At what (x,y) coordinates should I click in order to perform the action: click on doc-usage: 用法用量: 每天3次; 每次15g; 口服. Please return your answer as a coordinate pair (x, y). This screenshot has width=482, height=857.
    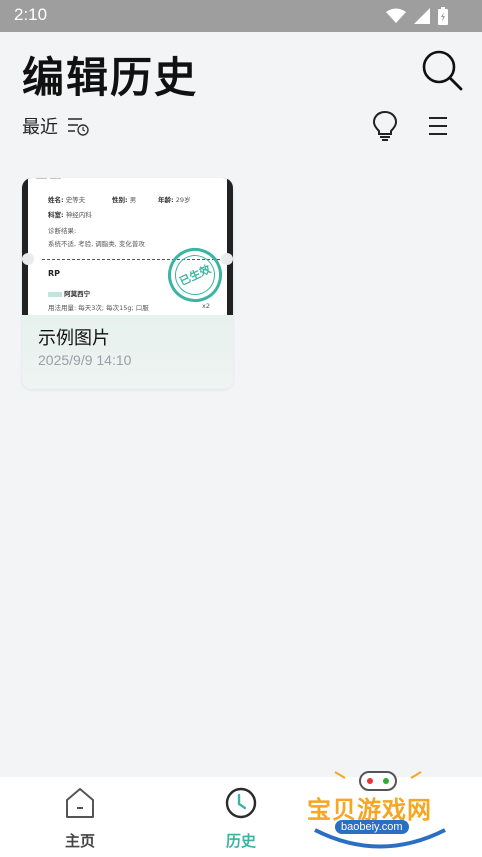
    Looking at the image, I should click on (98, 308).